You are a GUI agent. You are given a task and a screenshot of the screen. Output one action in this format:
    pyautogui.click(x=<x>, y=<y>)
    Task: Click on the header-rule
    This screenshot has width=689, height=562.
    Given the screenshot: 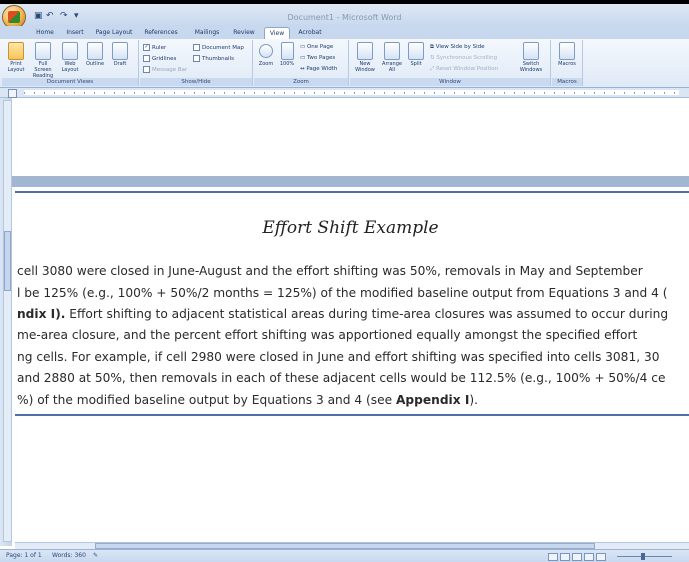 What is the action you would take?
    pyautogui.click(x=352, y=192)
    